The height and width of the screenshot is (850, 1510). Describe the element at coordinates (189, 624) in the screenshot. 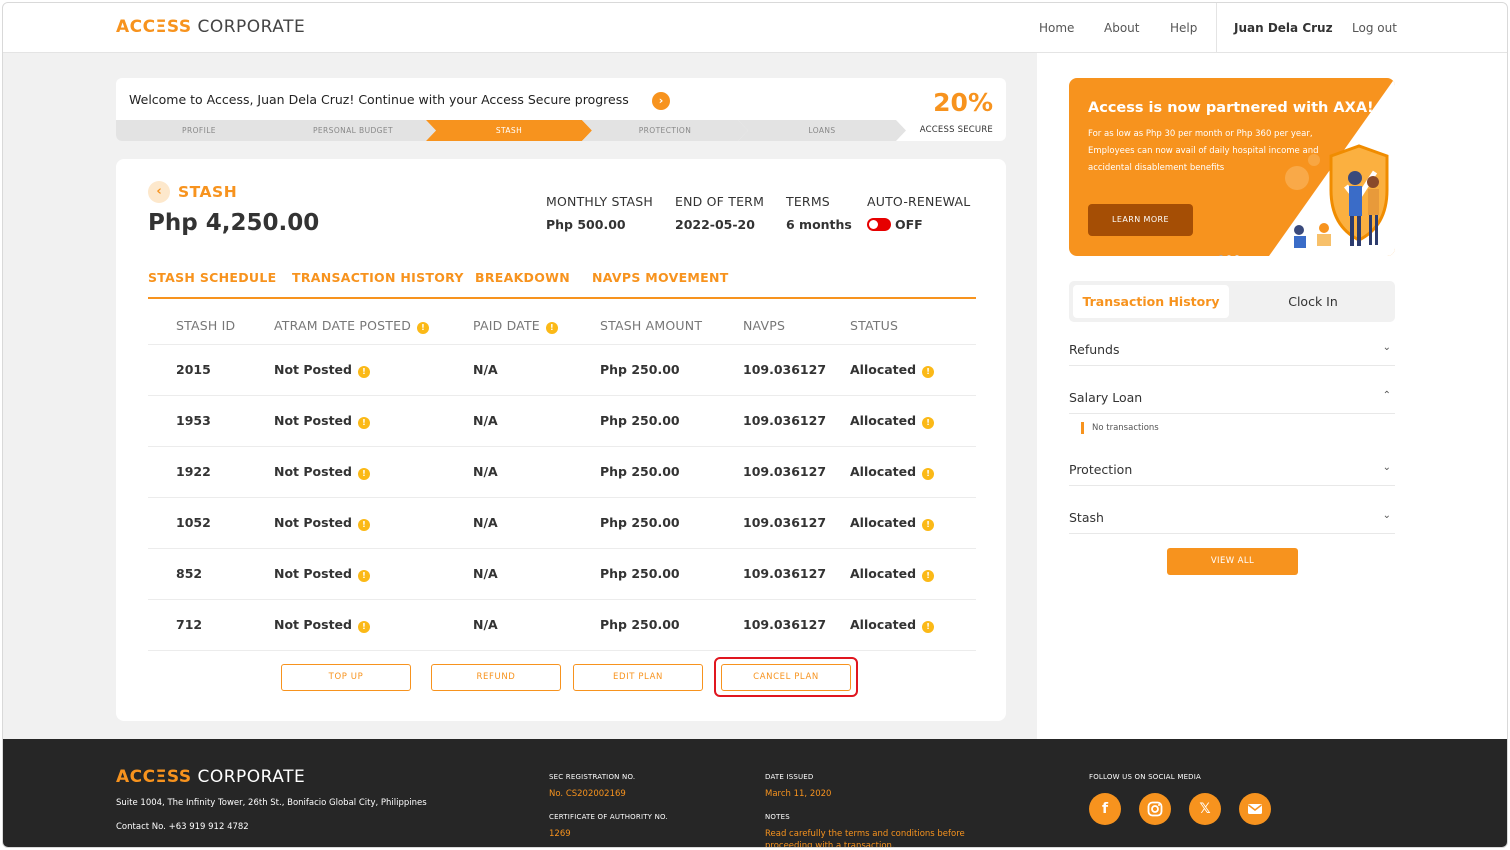

I see `cell-stash-id: 712` at that location.